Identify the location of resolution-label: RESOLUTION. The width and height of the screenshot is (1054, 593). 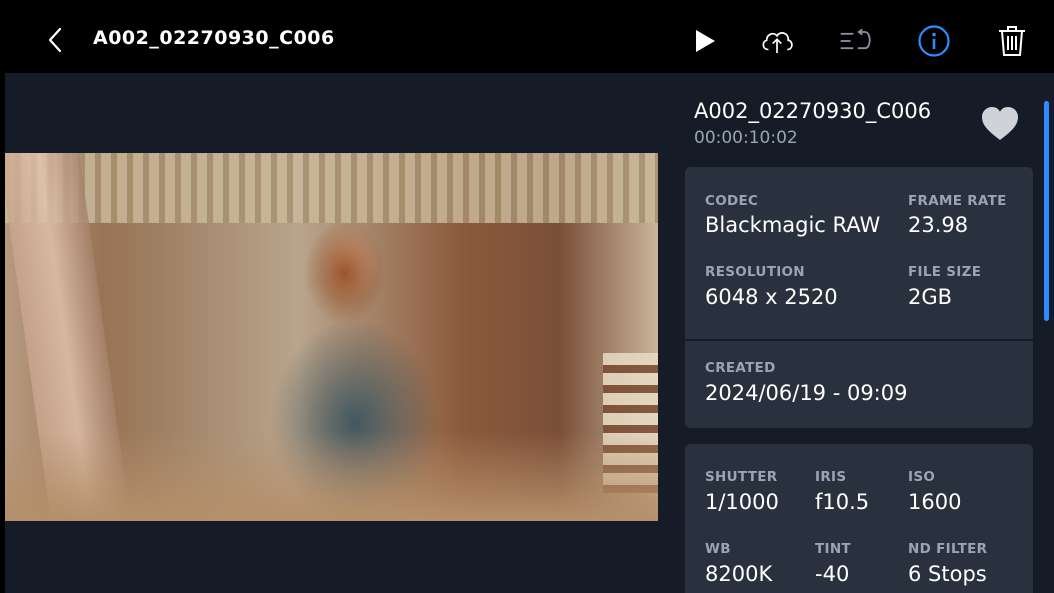
(755, 272).